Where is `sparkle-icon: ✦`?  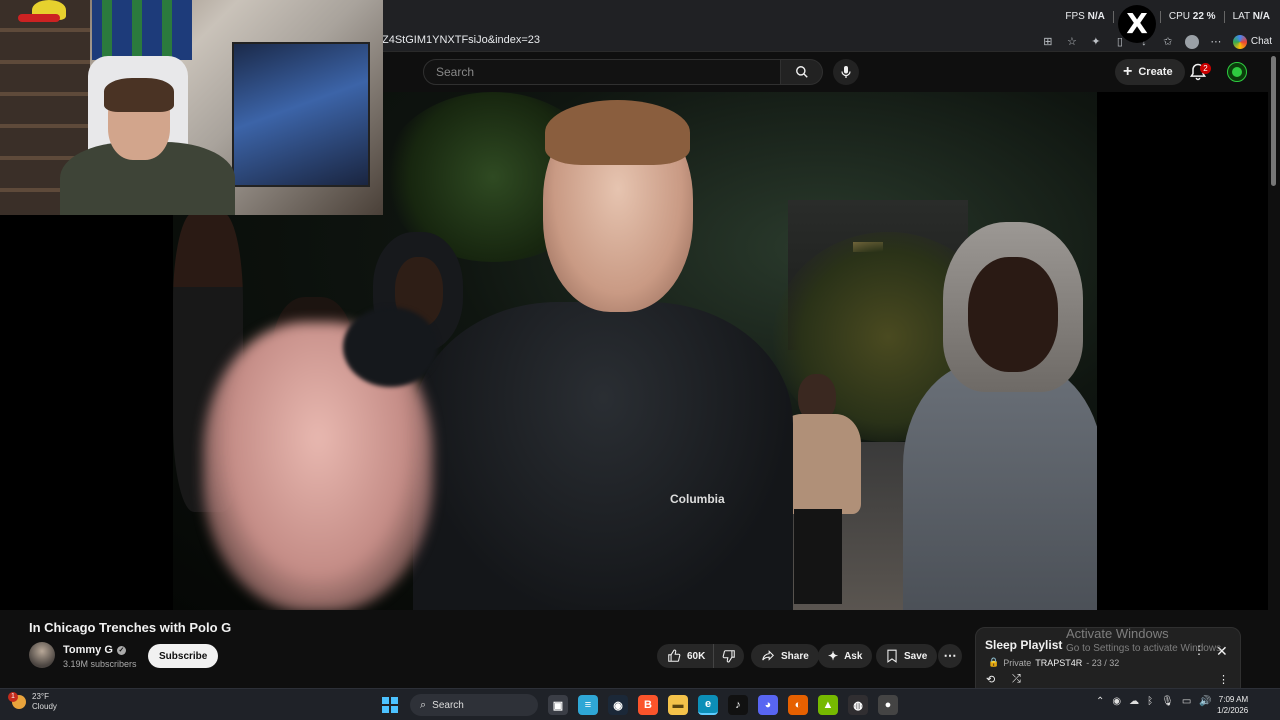
sparkle-icon: ✦ is located at coordinates (833, 656).